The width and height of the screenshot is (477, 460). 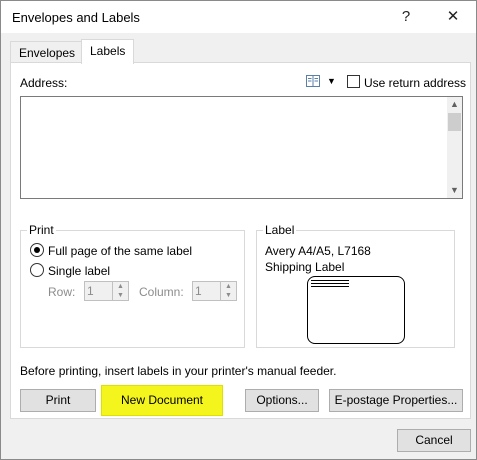 I want to click on help-button: ?, so click(x=406, y=17).